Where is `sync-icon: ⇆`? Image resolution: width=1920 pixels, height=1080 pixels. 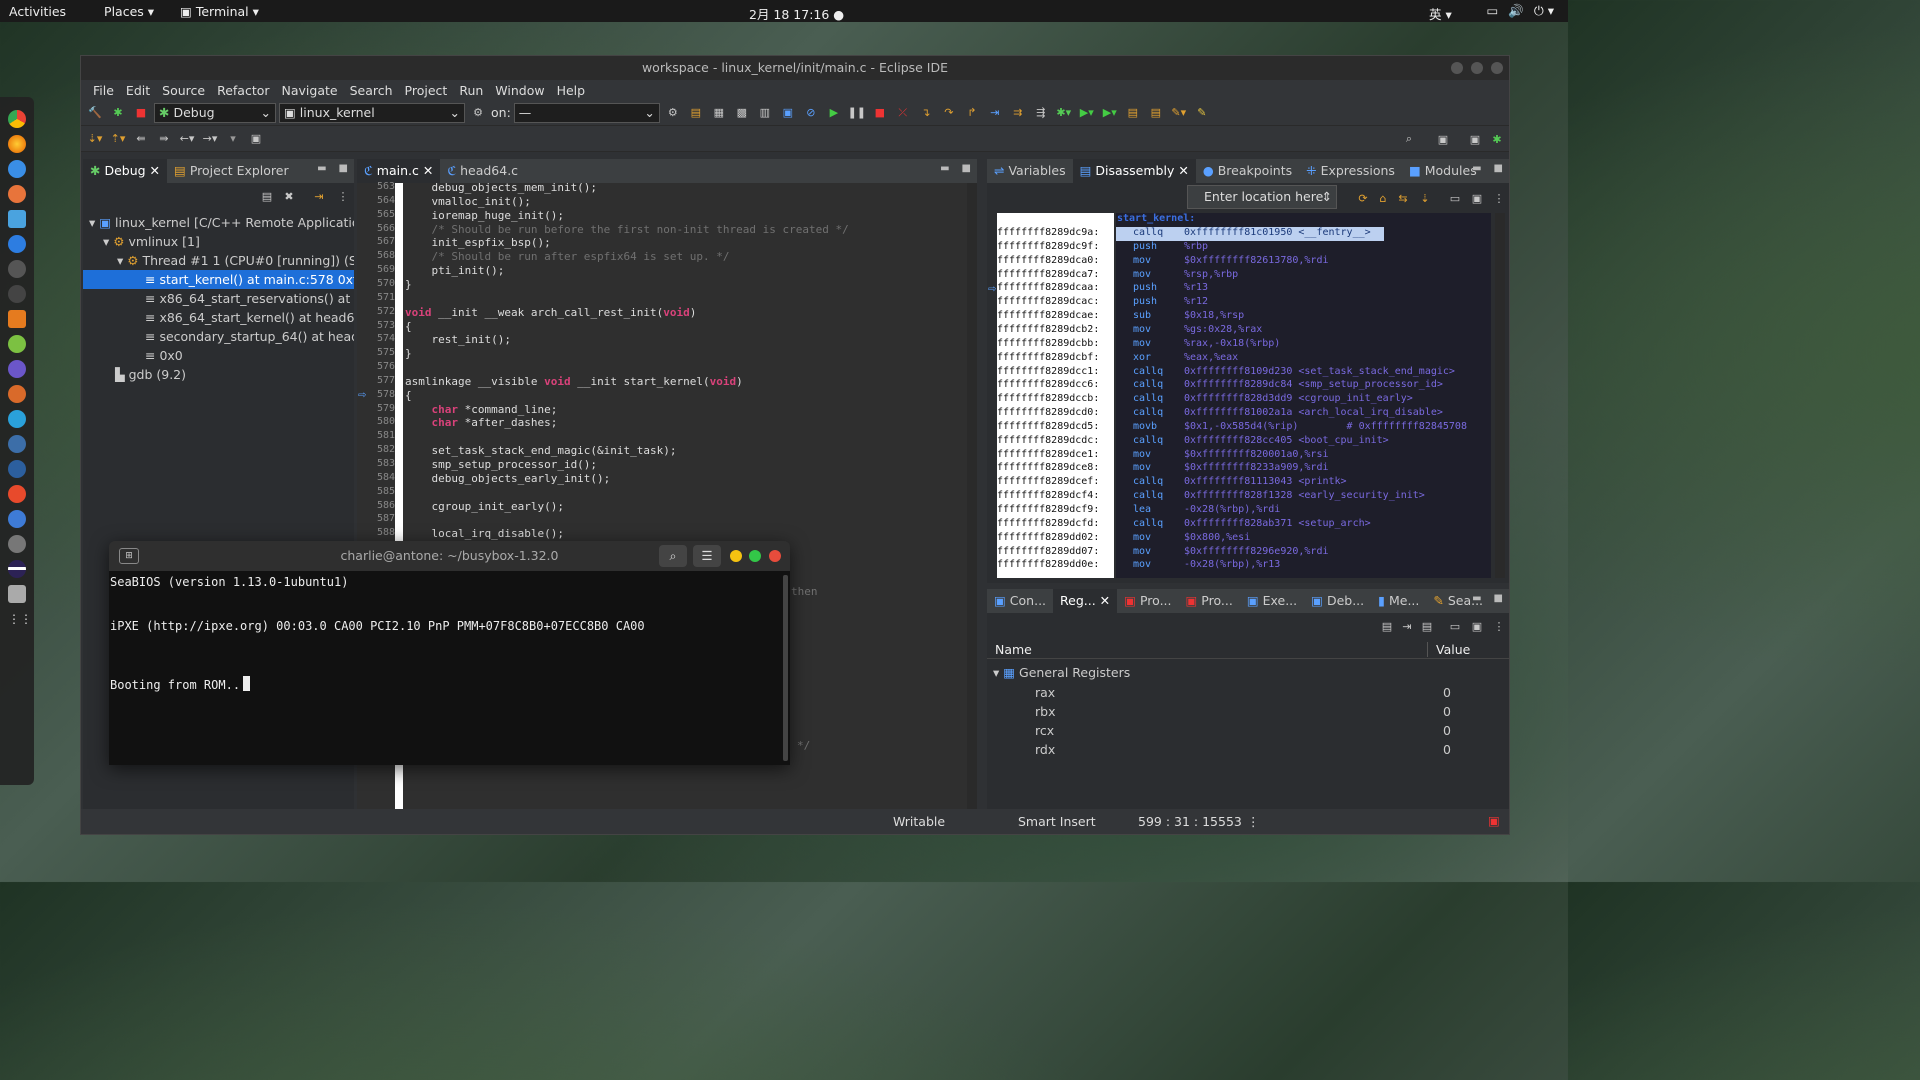 sync-icon: ⇆ is located at coordinates (1403, 198).